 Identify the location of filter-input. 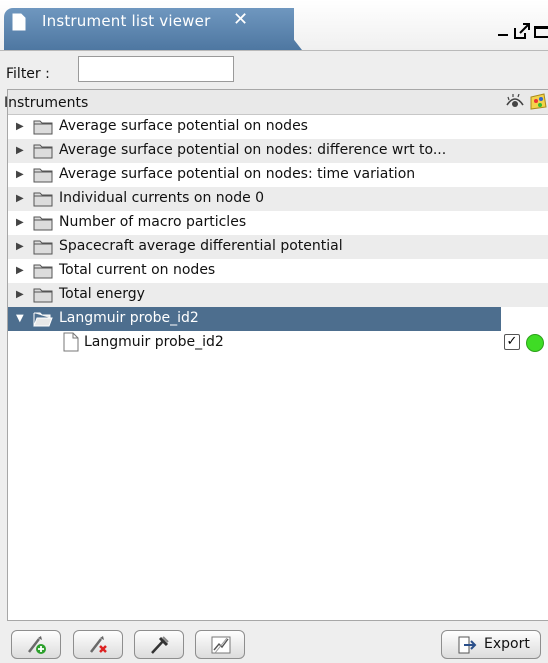
(156, 69).